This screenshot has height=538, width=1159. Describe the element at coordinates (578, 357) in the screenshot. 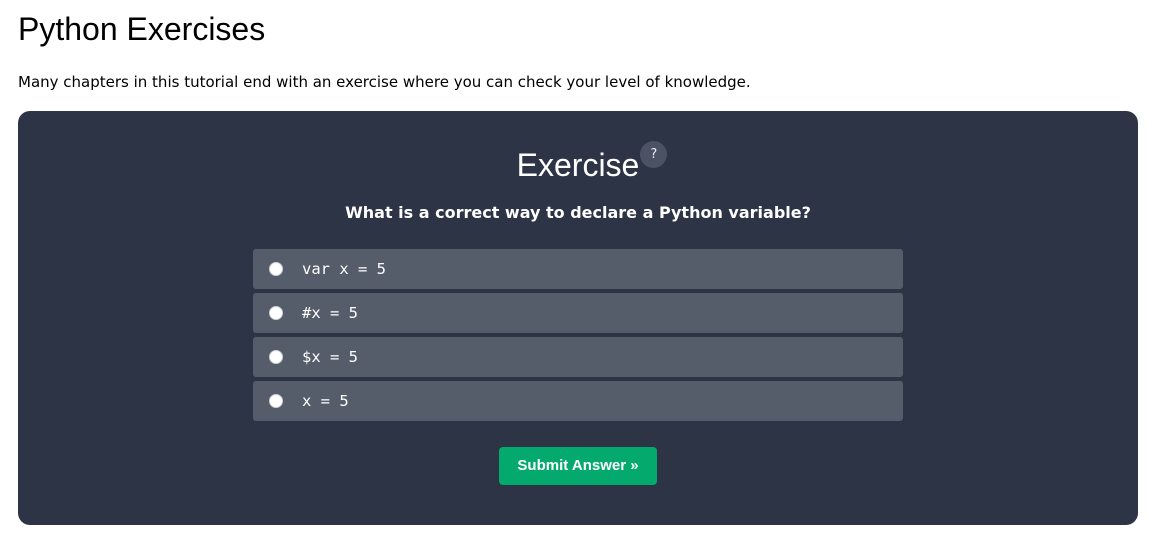

I see `answer-option: $x = 5` at that location.